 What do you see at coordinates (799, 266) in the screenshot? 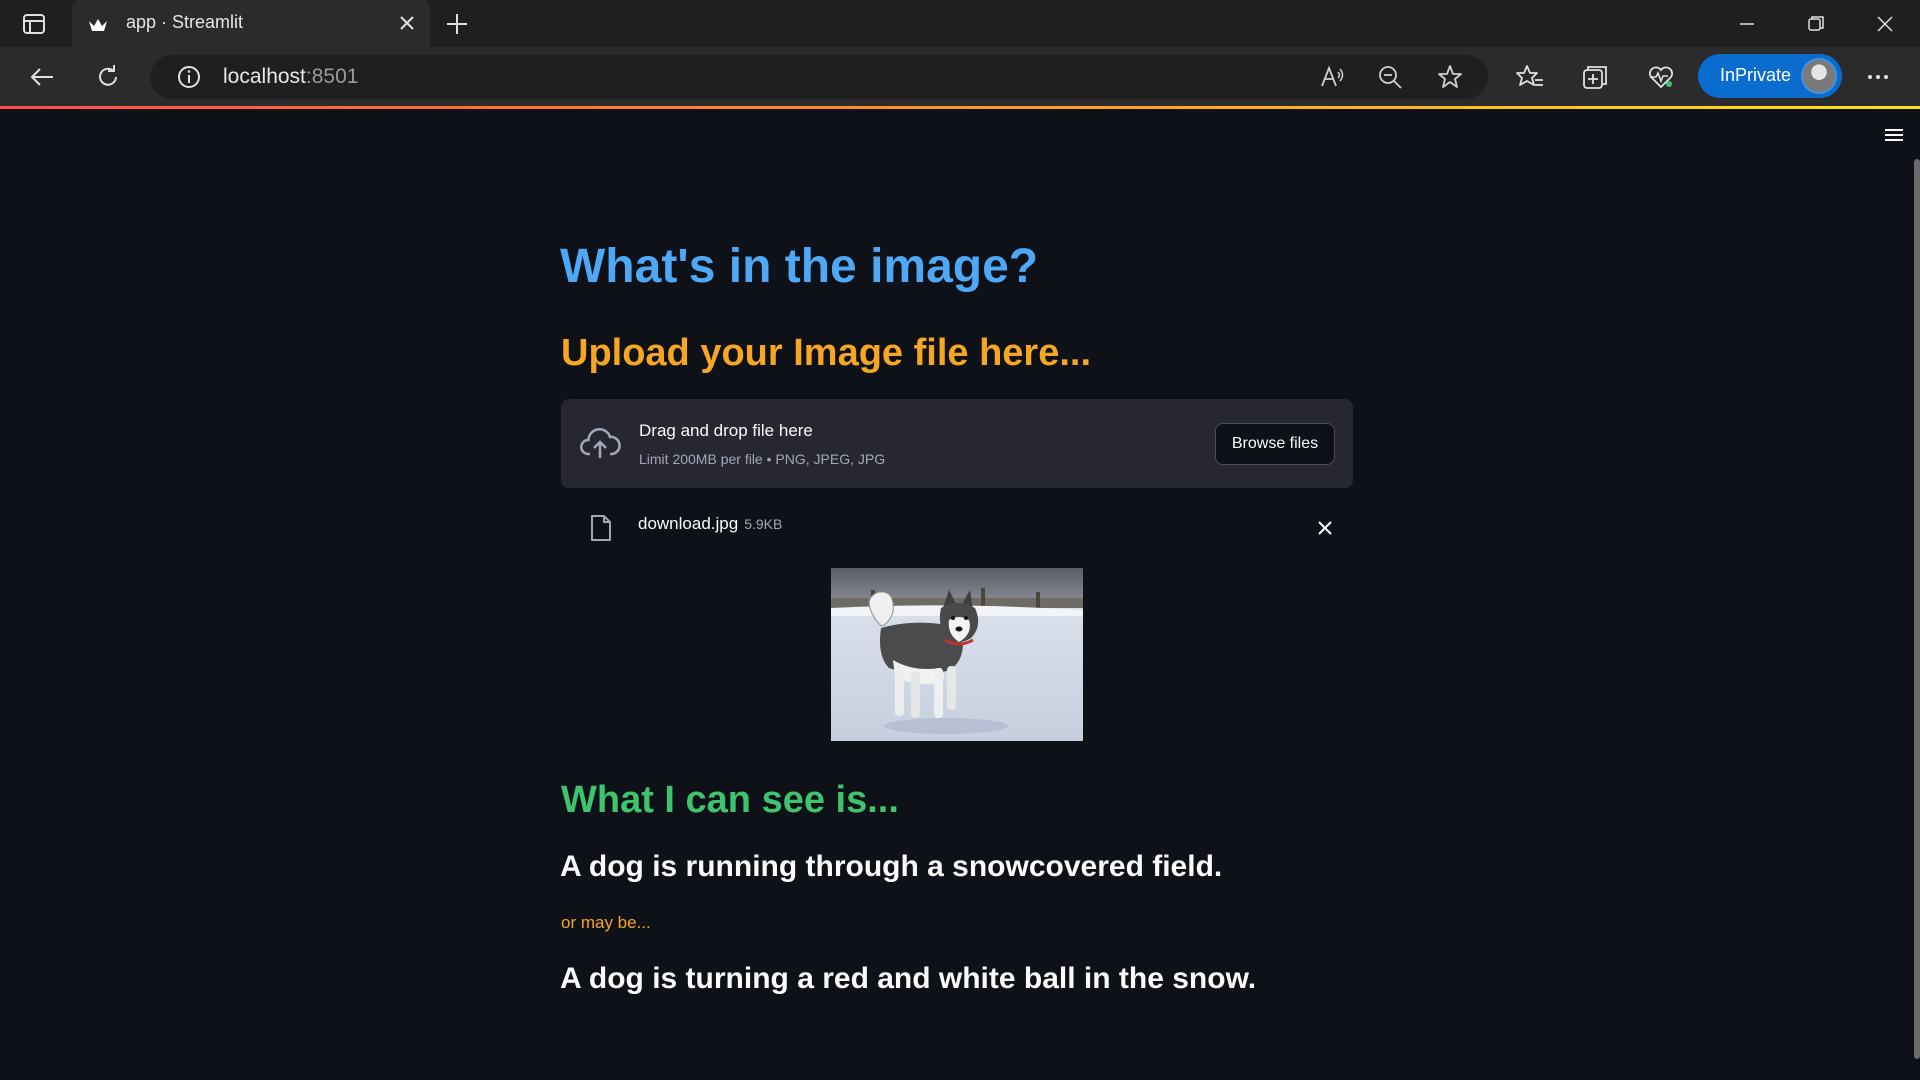
I see `page-title: What's in the image?` at bounding box center [799, 266].